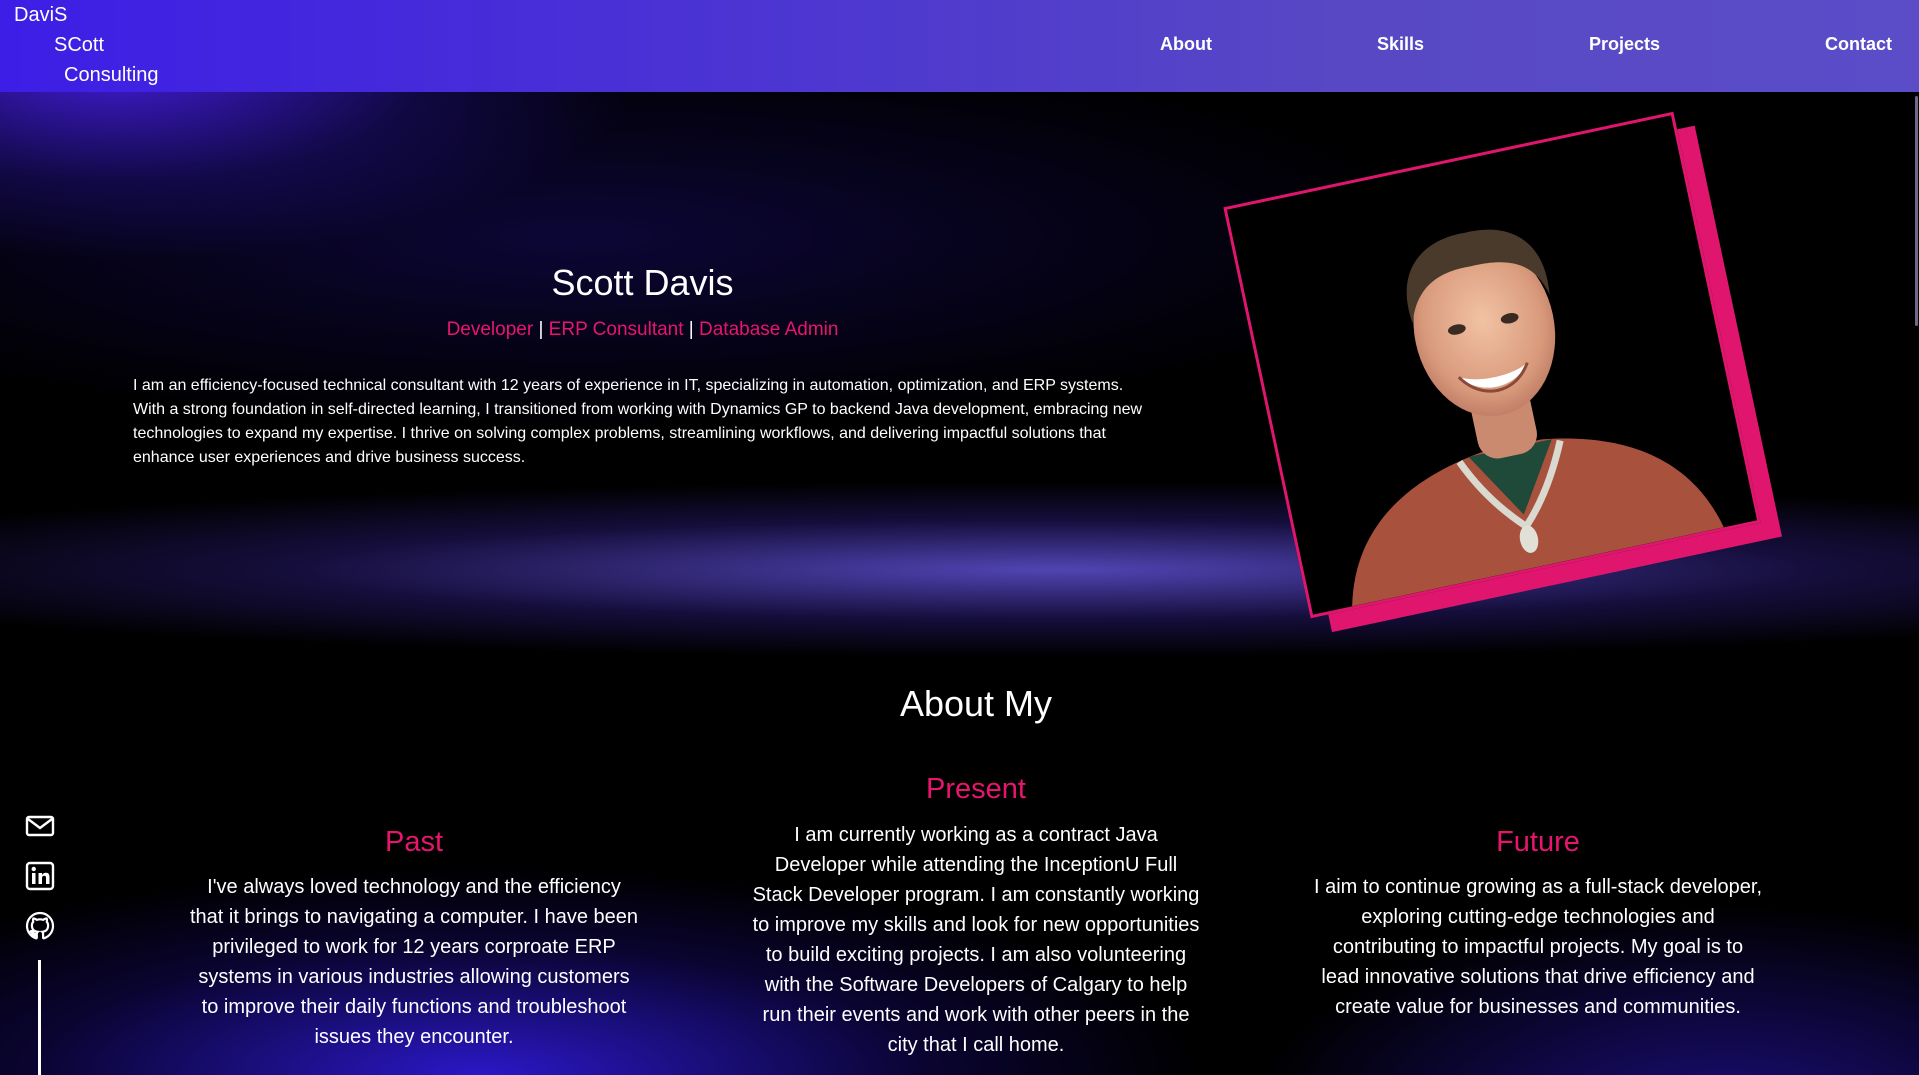 The width and height of the screenshot is (1919, 1075). What do you see at coordinates (1538, 842) in the screenshot?
I see `future-heading: Future` at bounding box center [1538, 842].